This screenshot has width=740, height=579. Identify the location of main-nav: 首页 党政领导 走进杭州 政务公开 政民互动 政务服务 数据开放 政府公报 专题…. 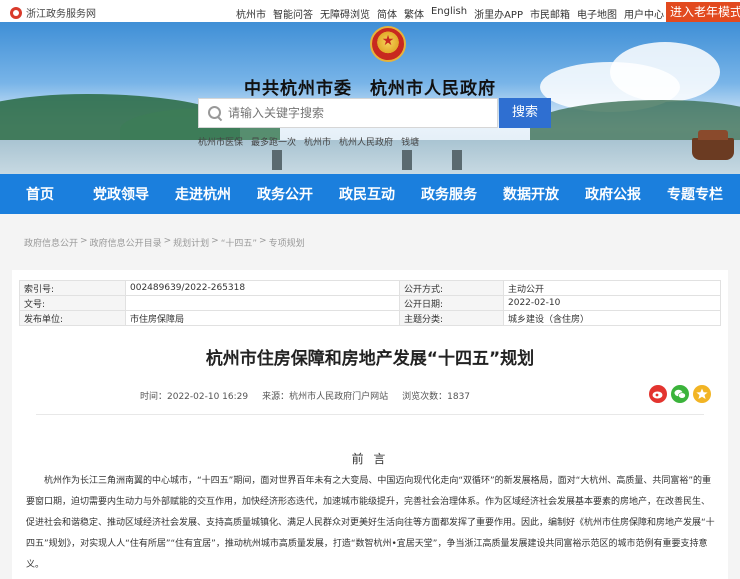
(370, 194).